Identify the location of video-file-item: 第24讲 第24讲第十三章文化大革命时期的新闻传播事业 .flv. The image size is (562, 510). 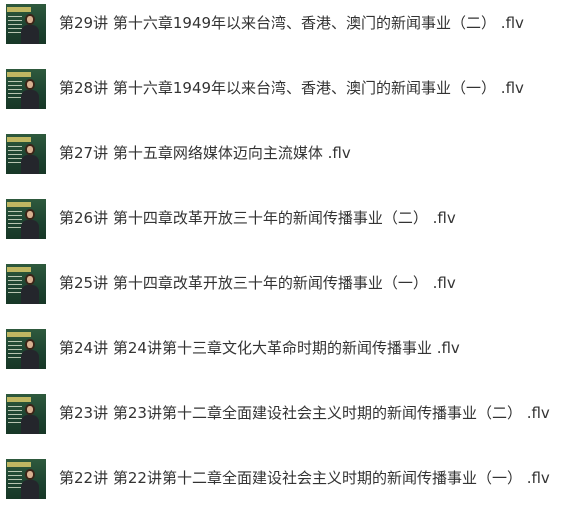
(281, 349).